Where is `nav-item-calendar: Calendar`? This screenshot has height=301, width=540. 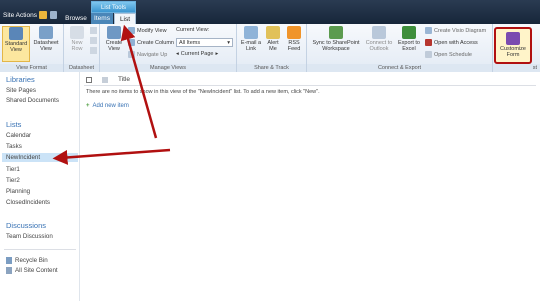
nav-item-calendar: Calendar is located at coordinates (18, 135).